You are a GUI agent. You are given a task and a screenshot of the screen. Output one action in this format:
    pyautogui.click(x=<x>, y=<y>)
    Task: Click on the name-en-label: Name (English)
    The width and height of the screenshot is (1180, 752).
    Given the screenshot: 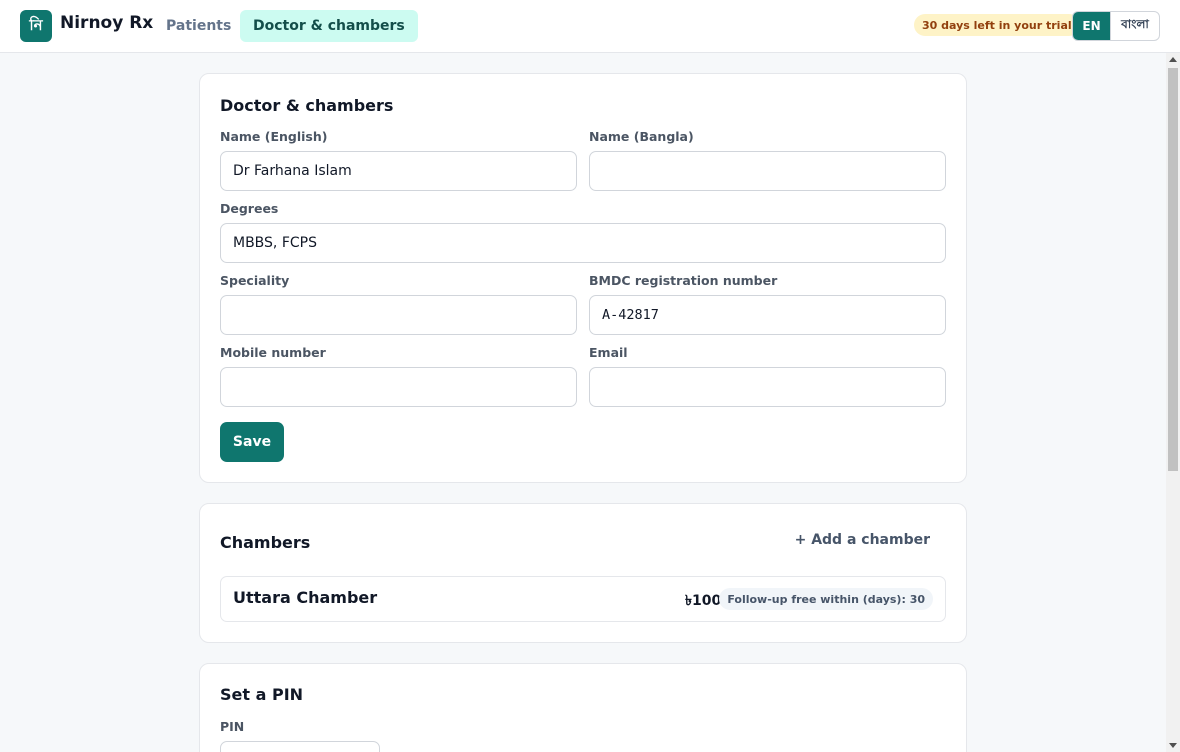 What is the action you would take?
    pyautogui.click(x=274, y=136)
    